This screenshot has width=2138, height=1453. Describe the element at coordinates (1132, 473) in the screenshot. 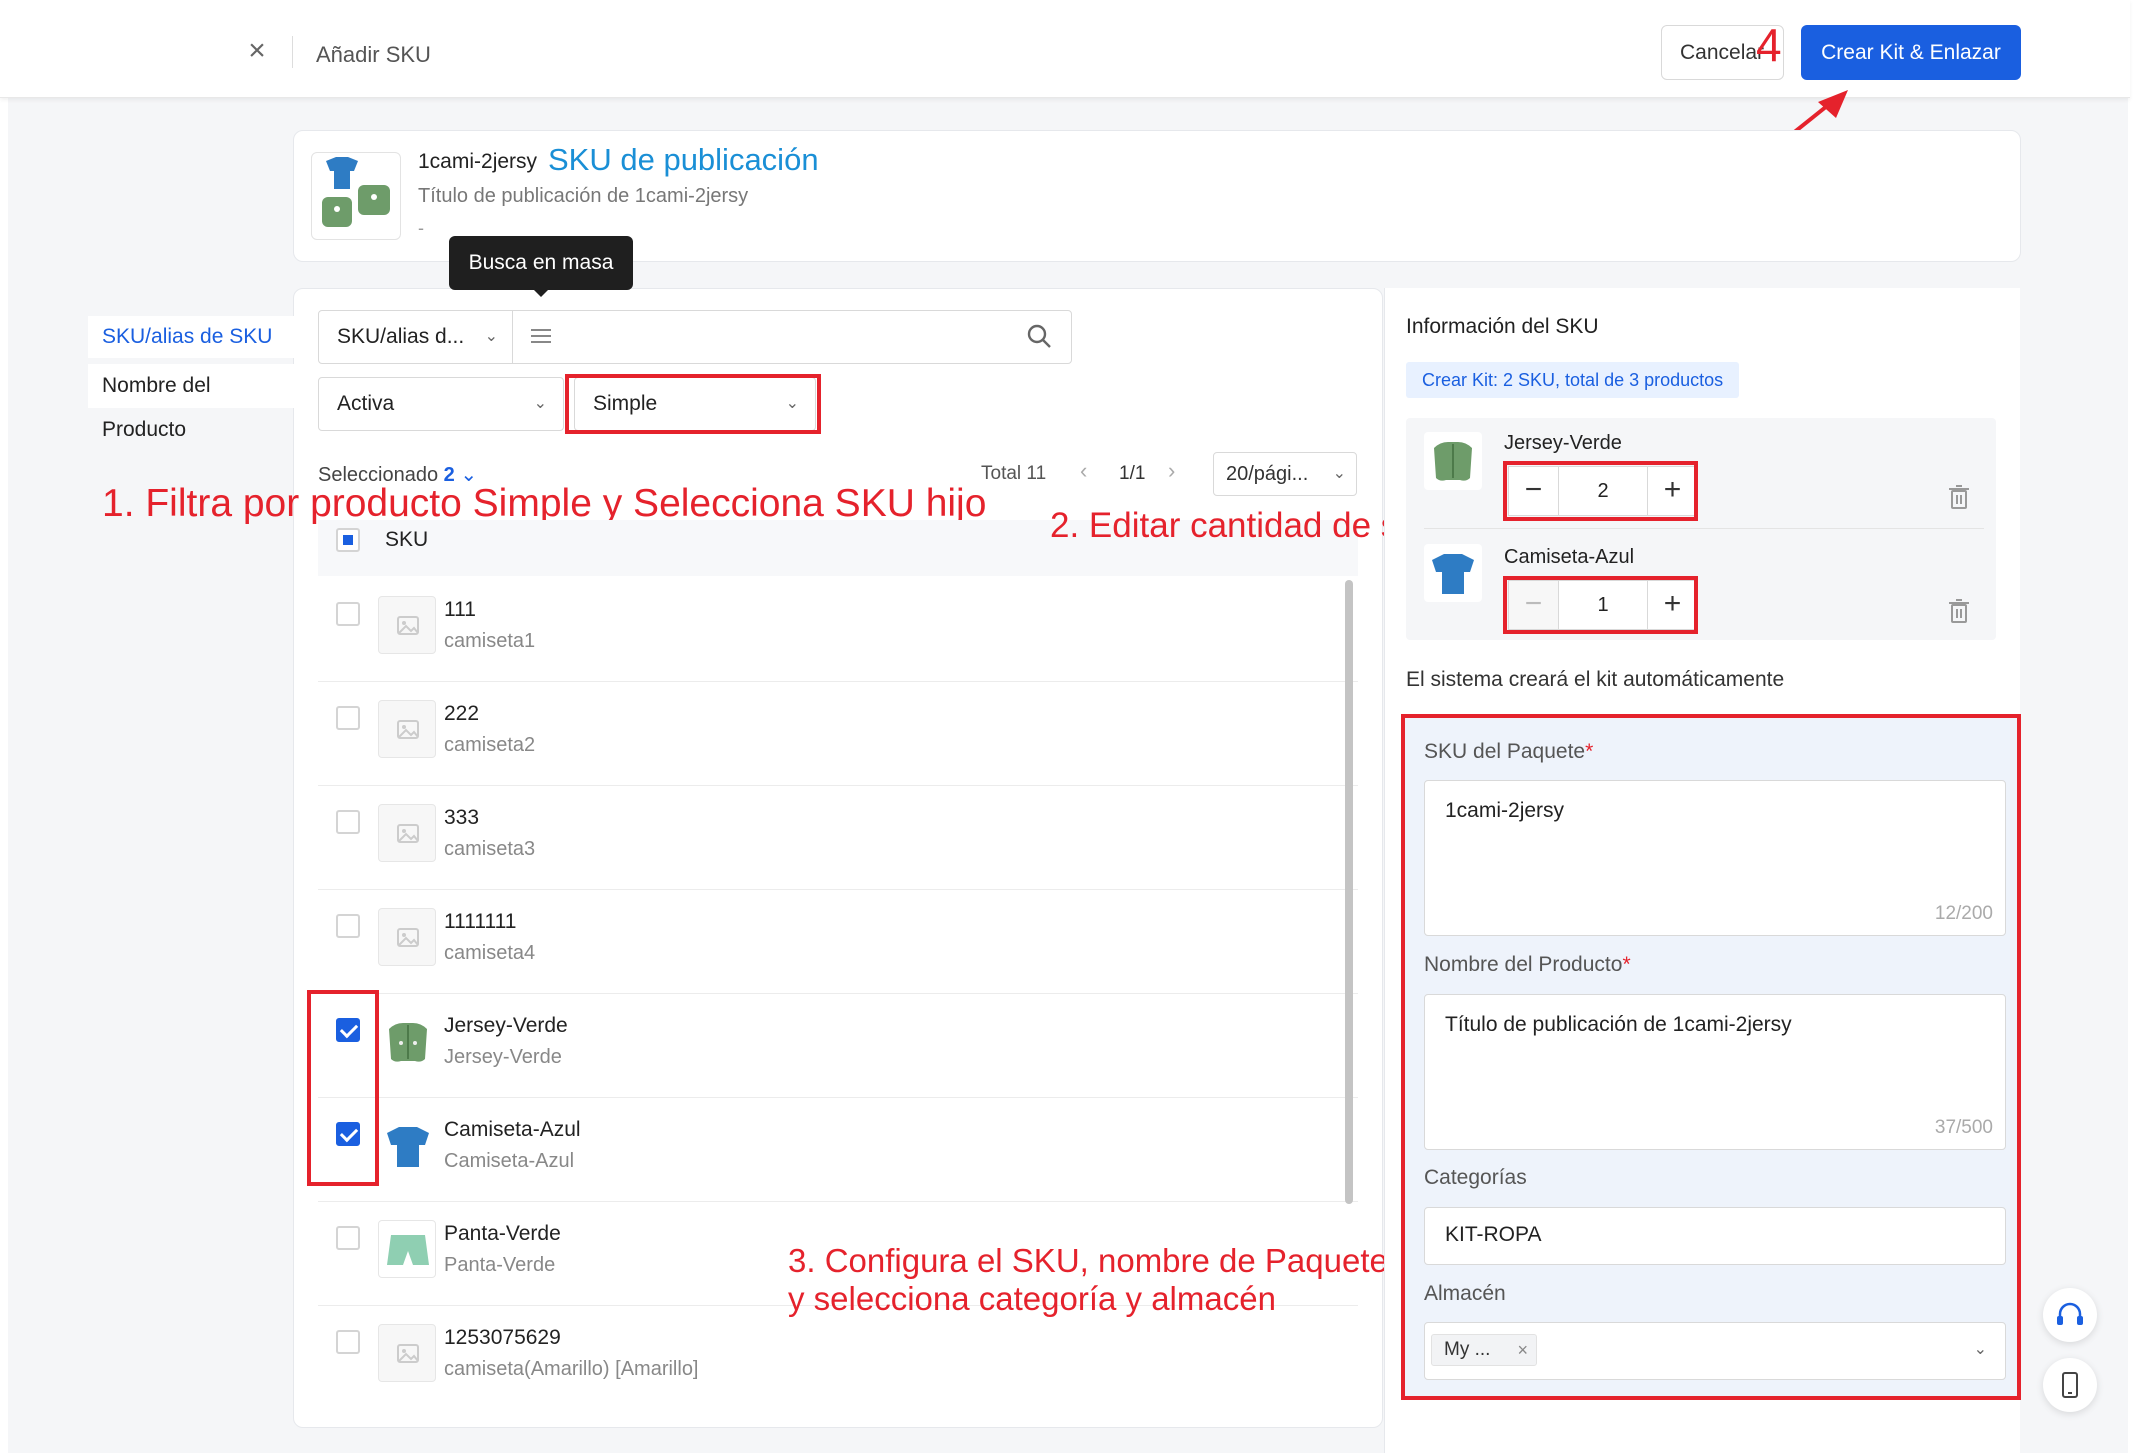

I see `page-indicator: 1/1` at that location.